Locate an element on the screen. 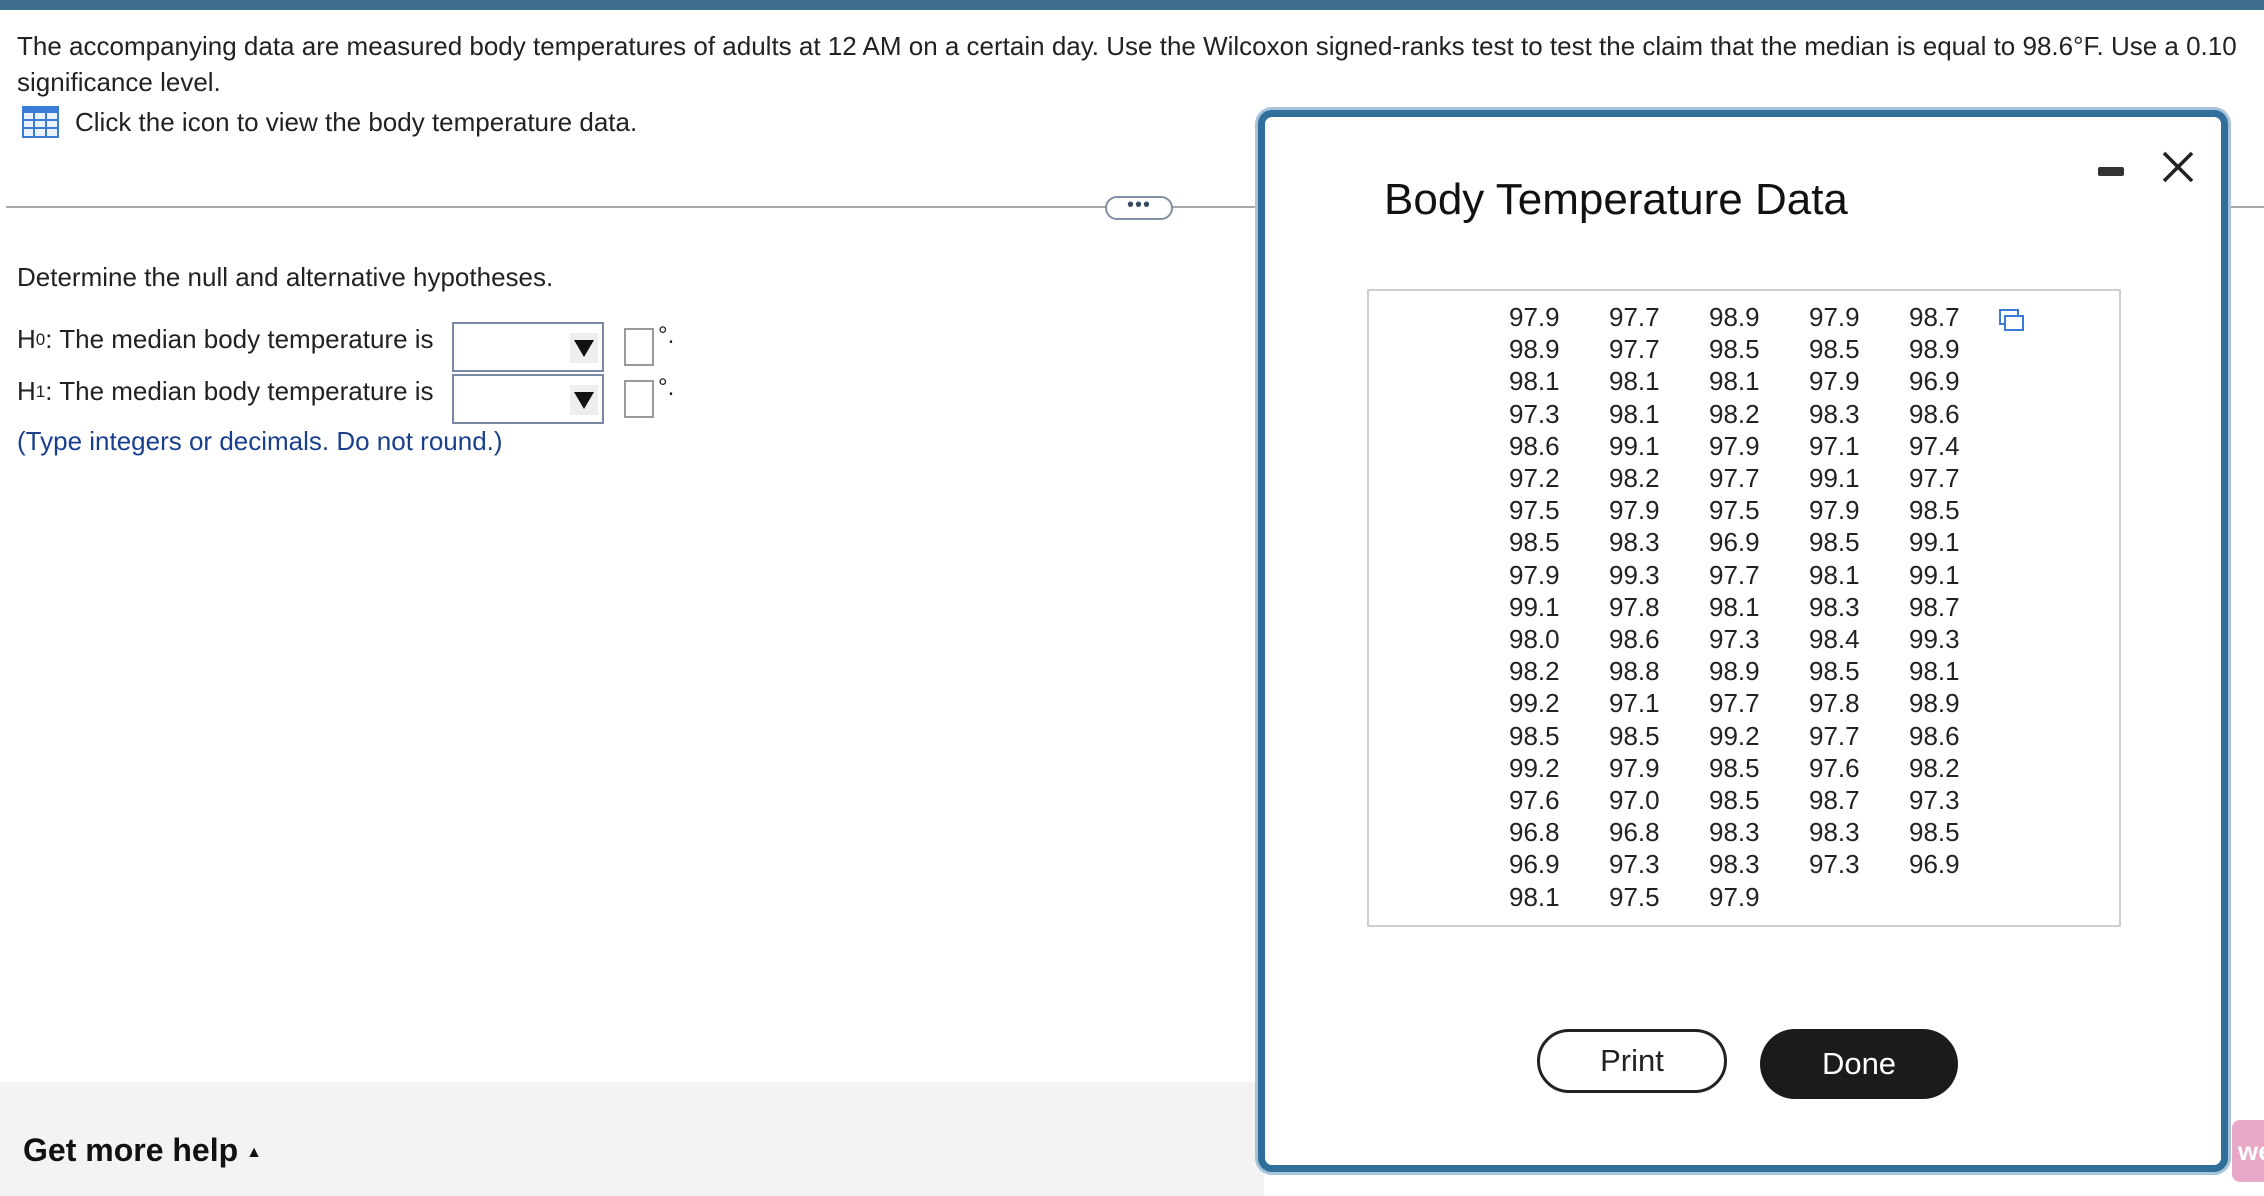  table-cell: 99.3 is located at coordinates (1934, 639).